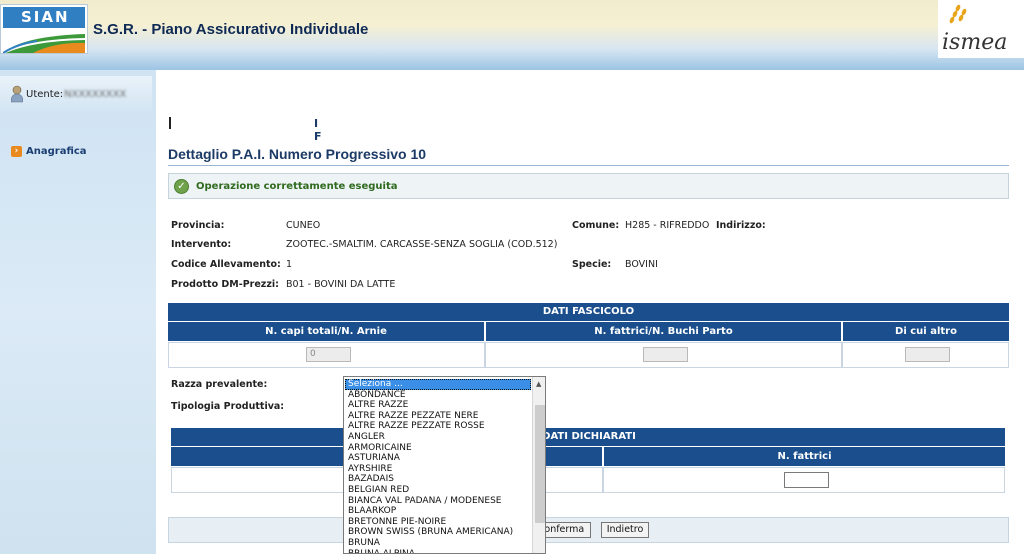  Describe the element at coordinates (297, 154) in the screenshot. I see `page-title: Dettaglio P.A.I. Numero Progressivo 10` at that location.